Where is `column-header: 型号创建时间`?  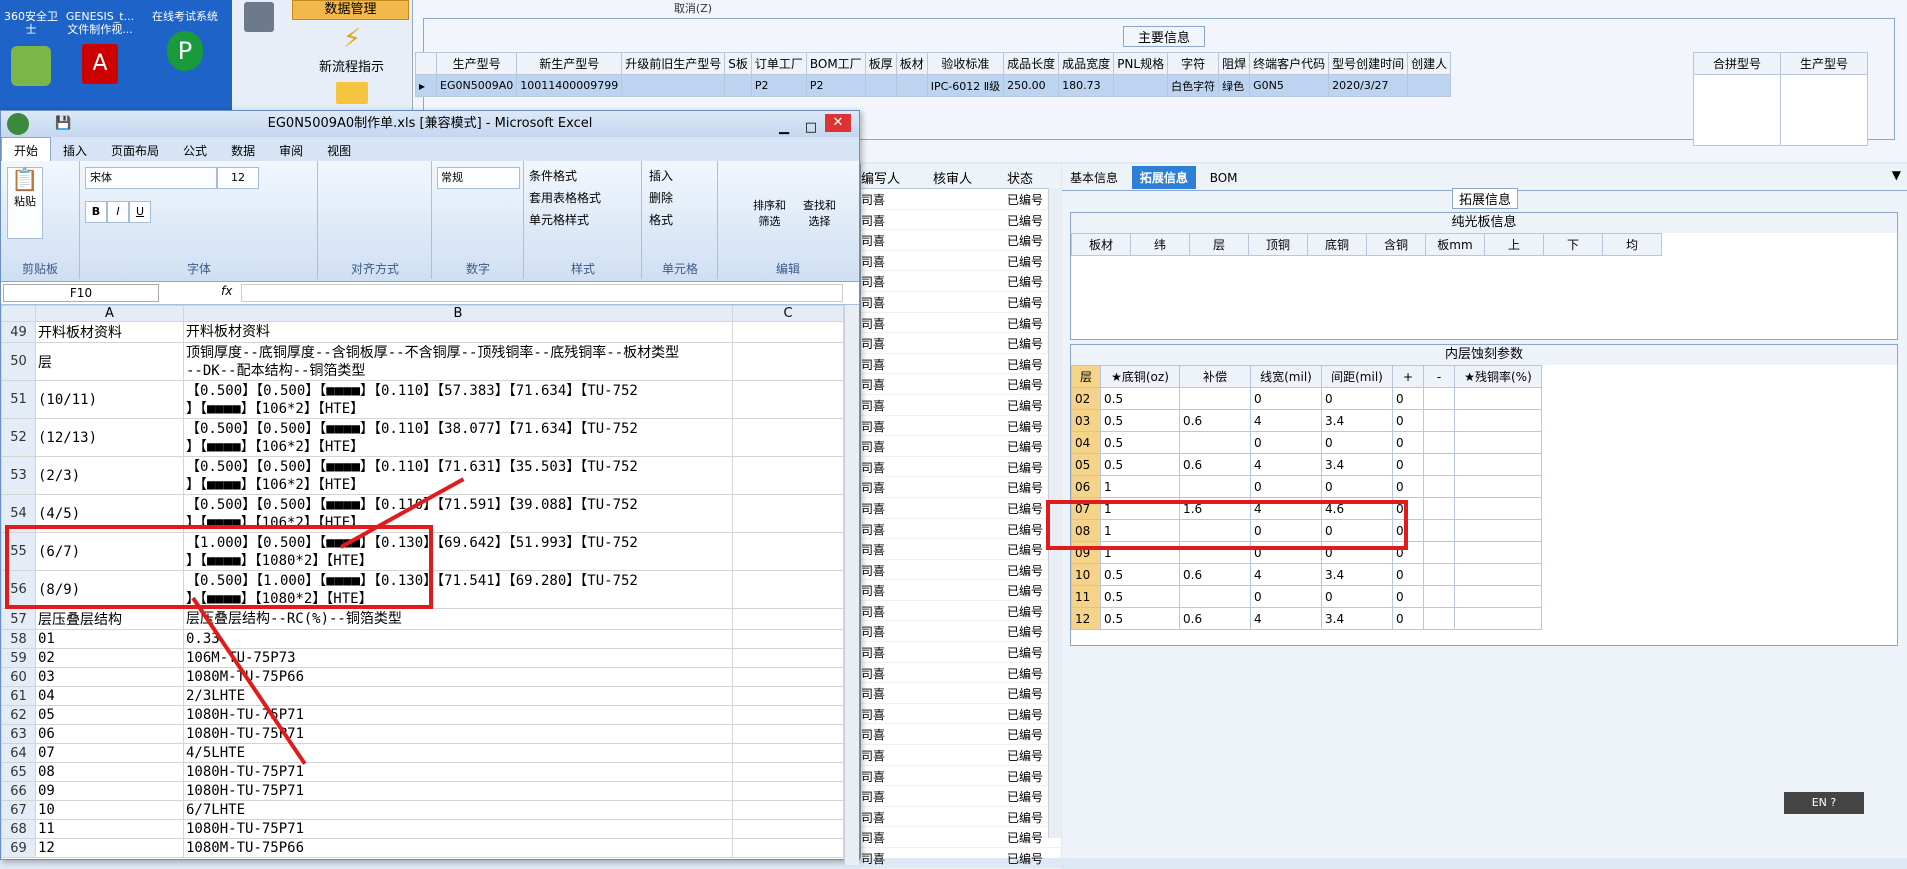 column-header: 型号创建时间 is located at coordinates (1368, 63).